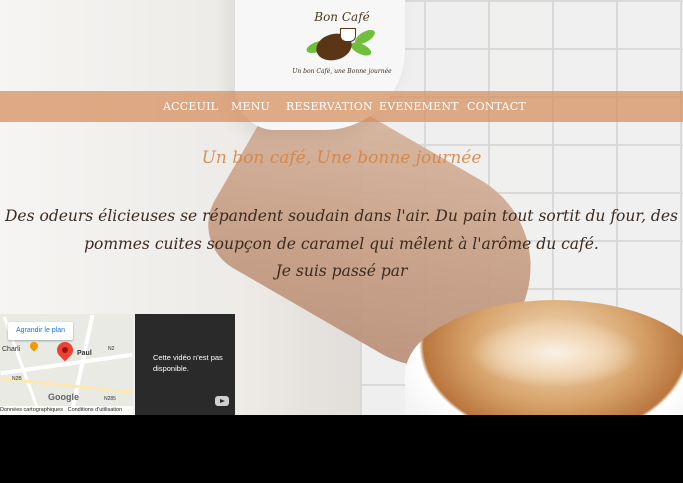  Describe the element at coordinates (342, 71) in the screenshot. I see `logo-subtitle: Un bon Café, une Bonne journée` at that location.